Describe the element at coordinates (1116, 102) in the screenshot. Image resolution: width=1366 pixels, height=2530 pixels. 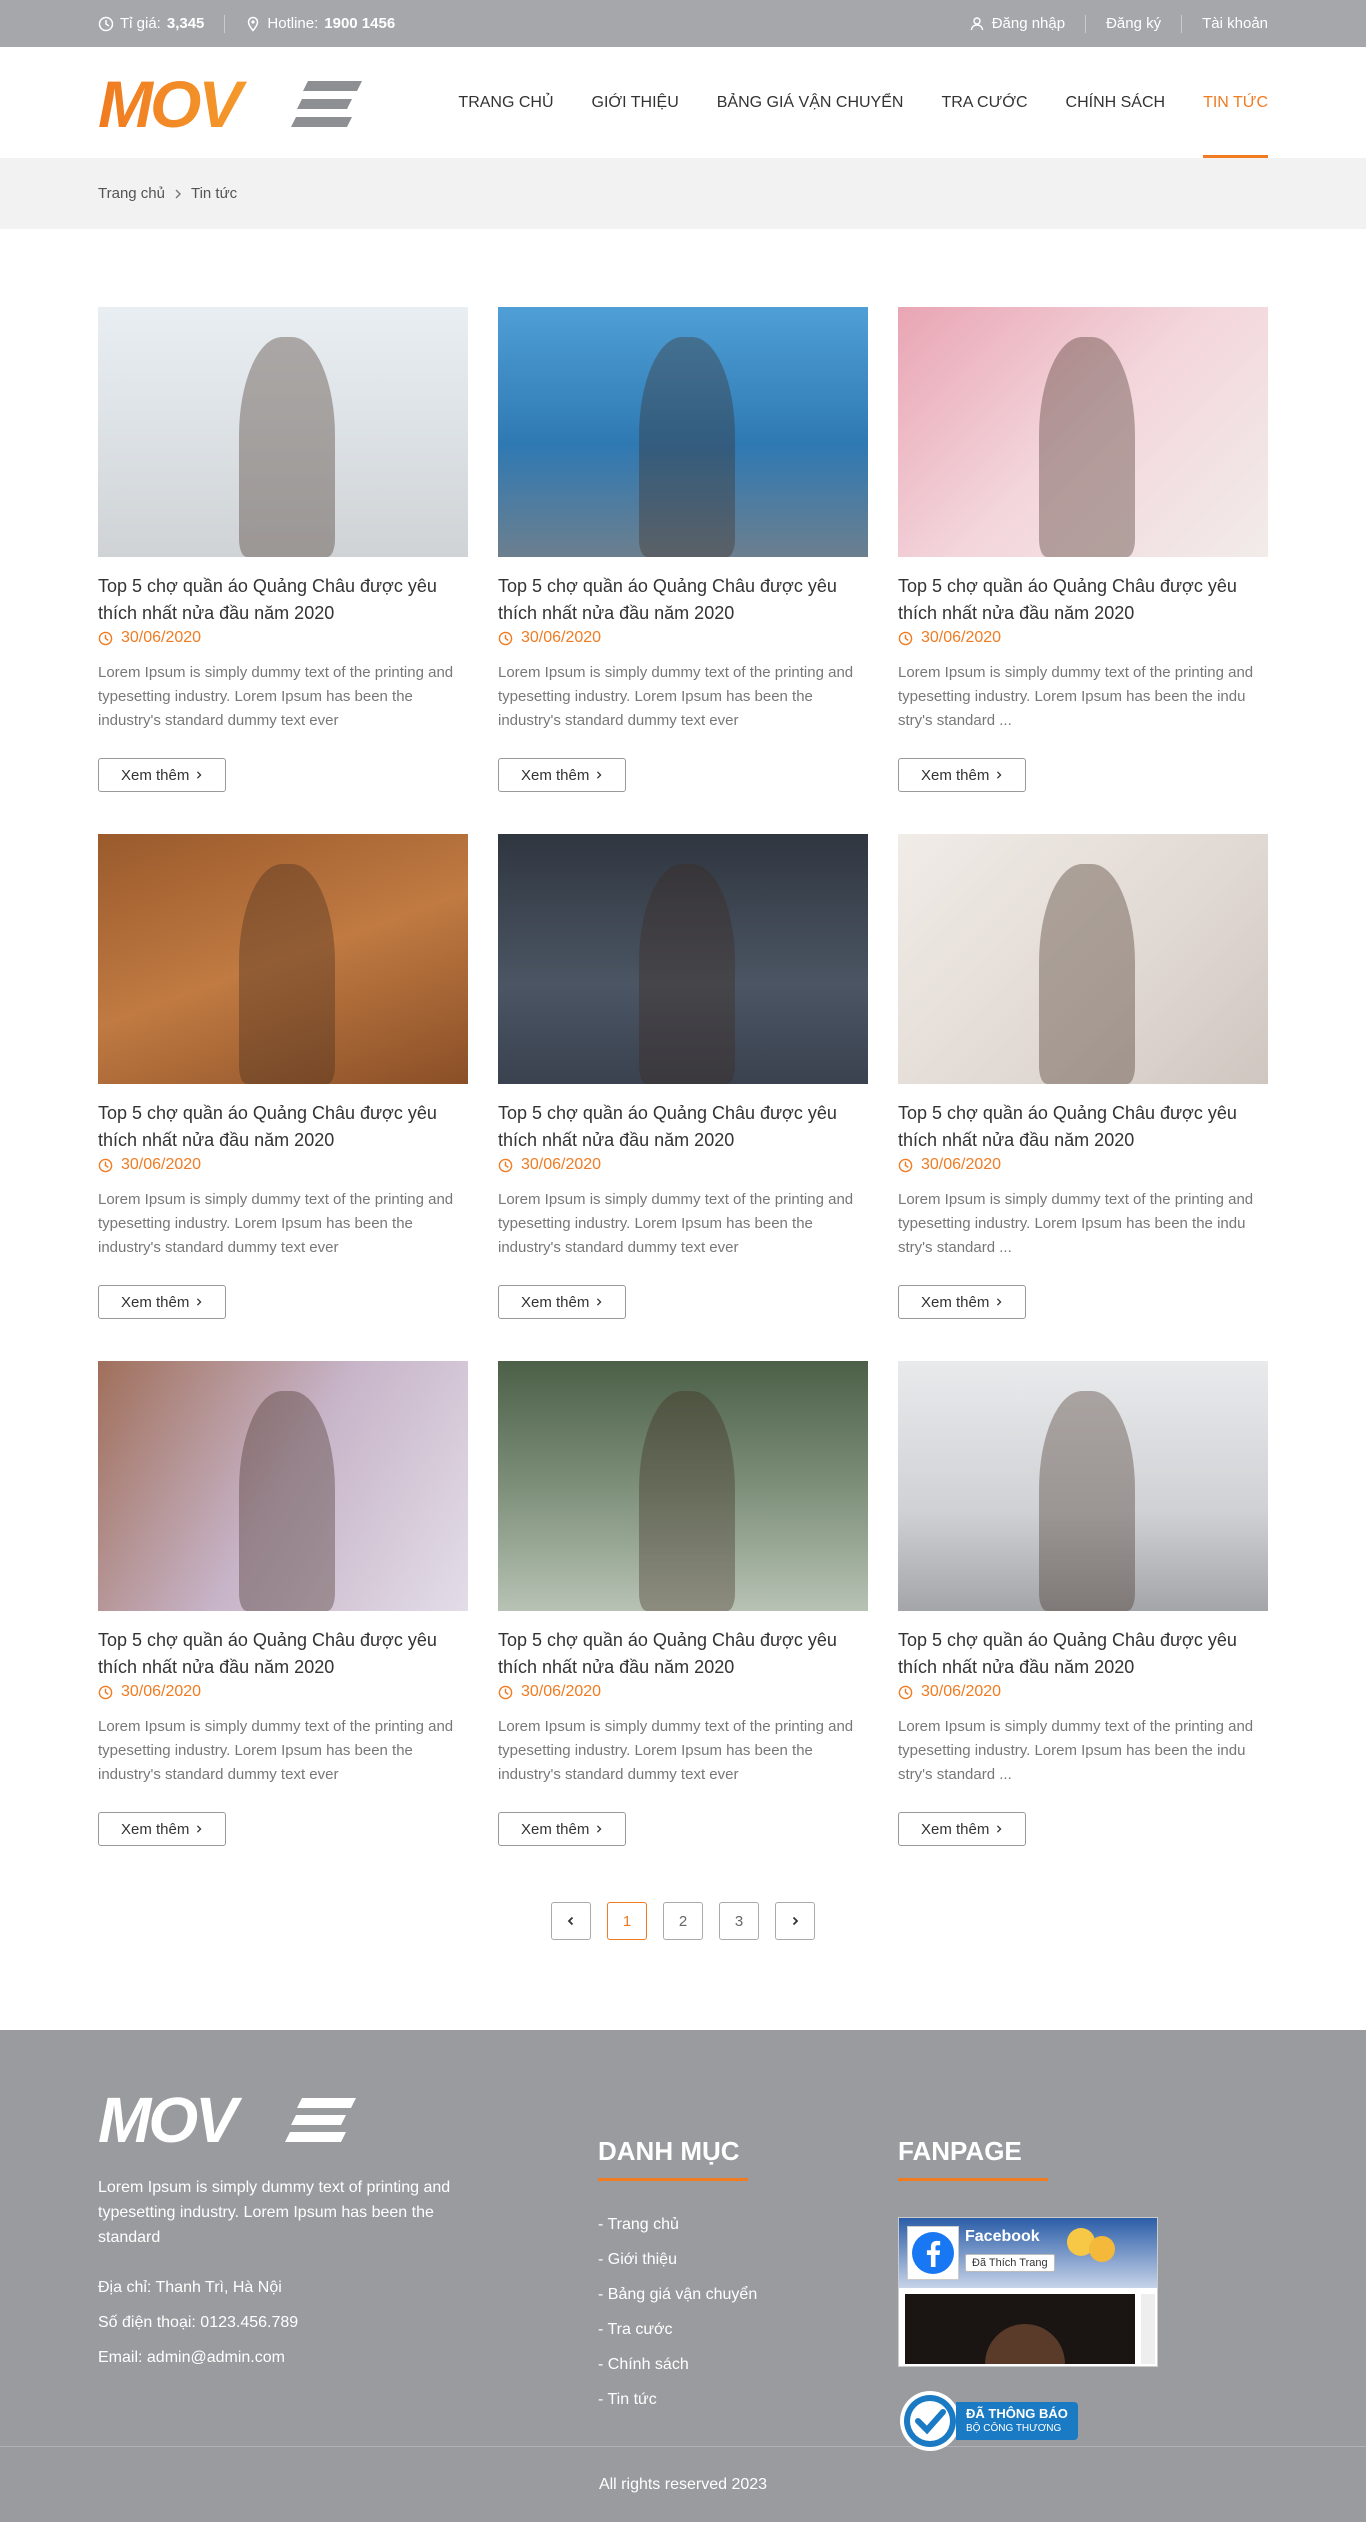
I see `nav-policy: CHÍNH SÁCH` at that location.